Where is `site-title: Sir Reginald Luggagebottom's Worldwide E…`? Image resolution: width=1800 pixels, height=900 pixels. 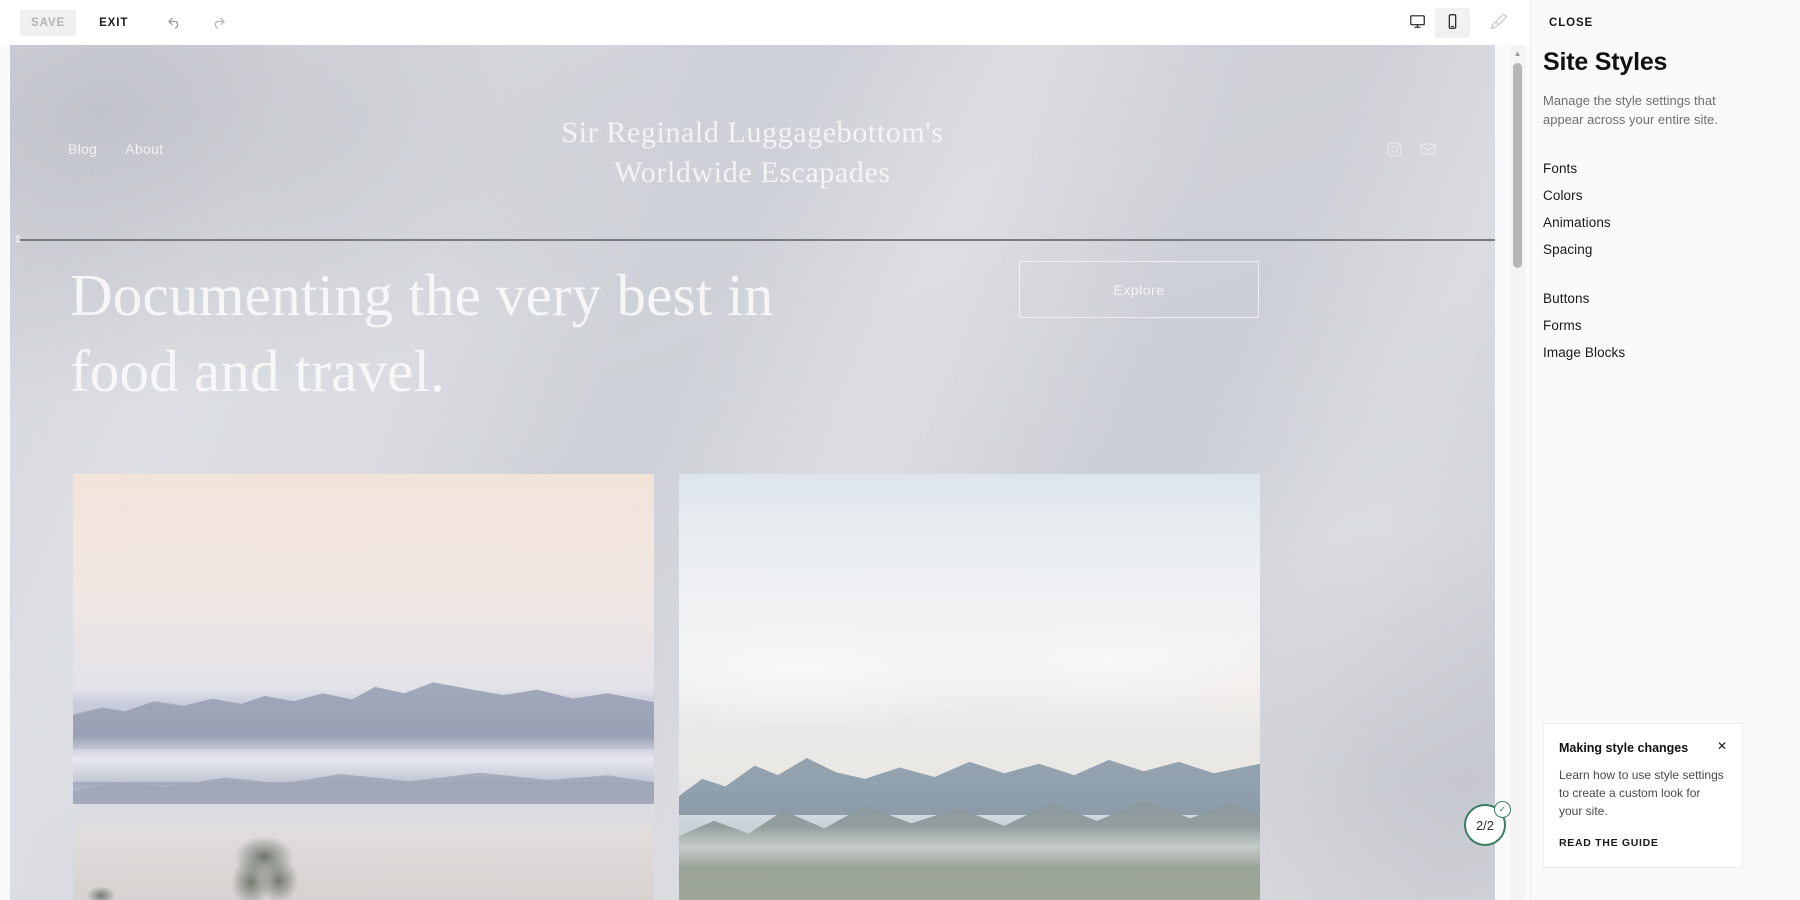 site-title: Sir Reginald Luggagebottom's Worldwide E… is located at coordinates (752, 153).